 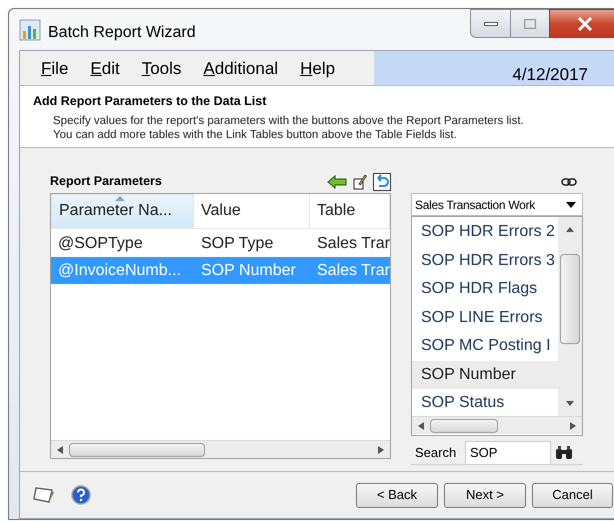 I want to click on minimize-button, so click(x=490, y=23).